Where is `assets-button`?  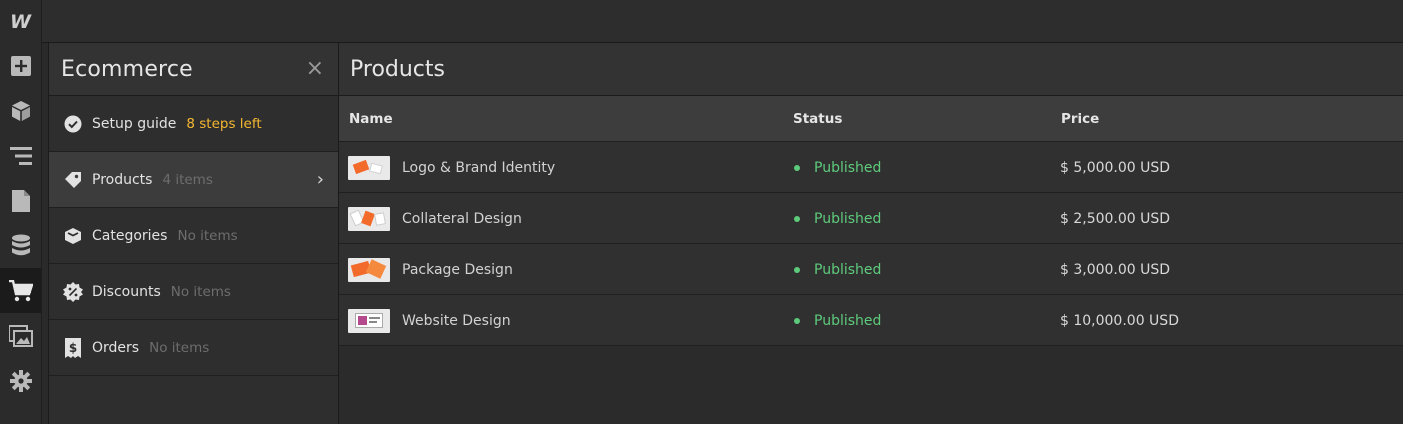
assets-button is located at coordinates (20, 335).